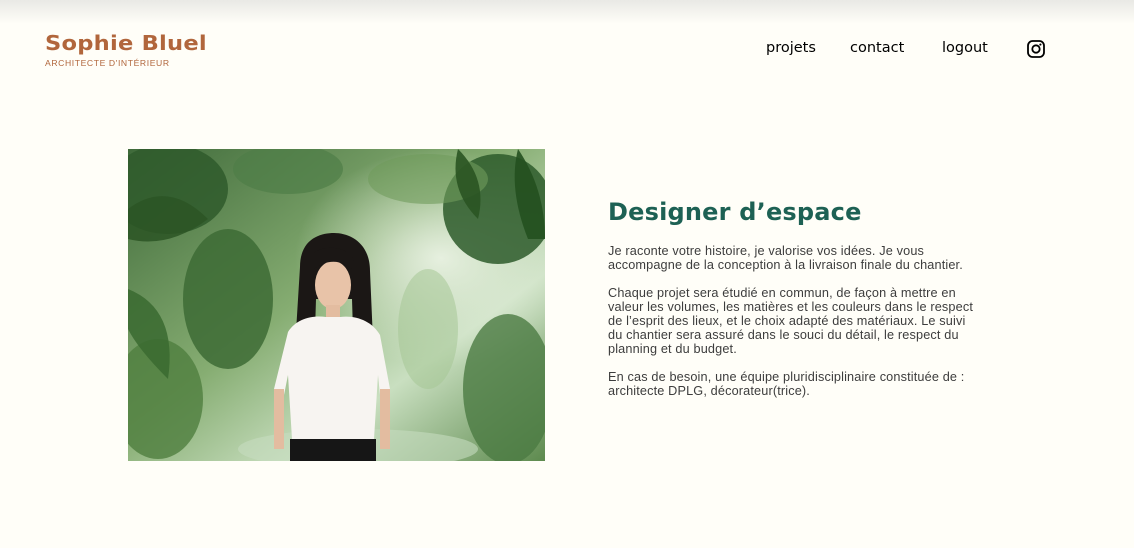 Image resolution: width=1134 pixels, height=548 pixels. I want to click on nav-link-projets: projets, so click(791, 48).